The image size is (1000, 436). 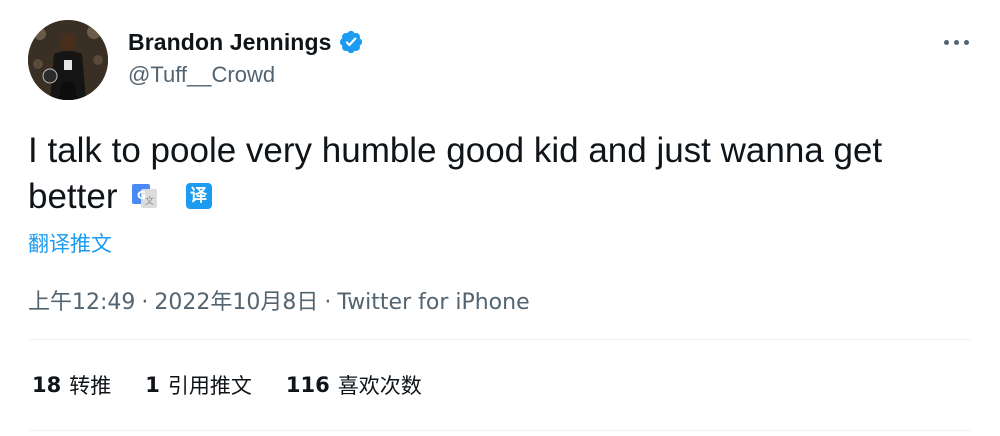 I want to click on likes-label: 喜欢次数, so click(x=379, y=386).